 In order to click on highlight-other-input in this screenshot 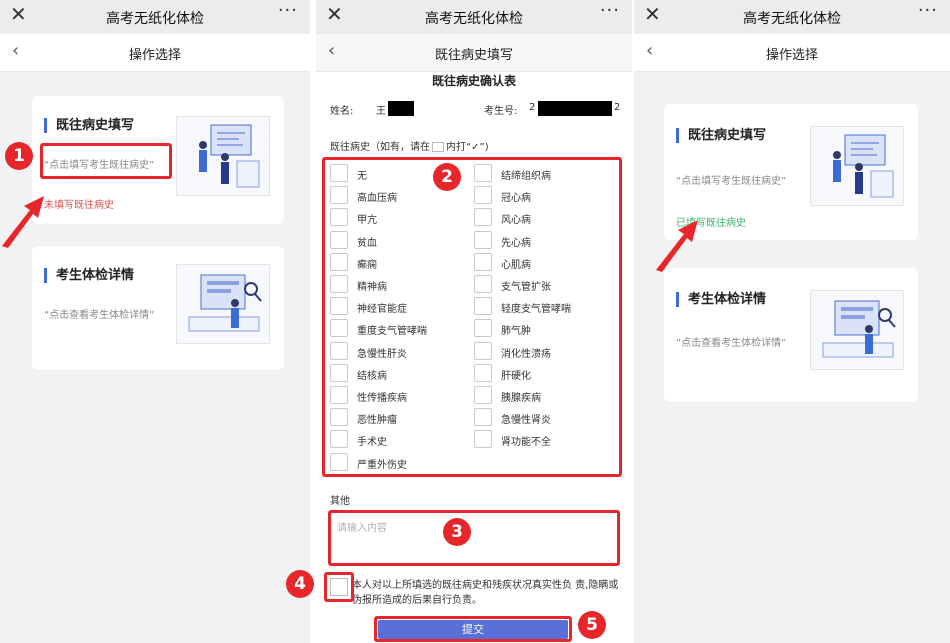, I will do `click(474, 538)`.